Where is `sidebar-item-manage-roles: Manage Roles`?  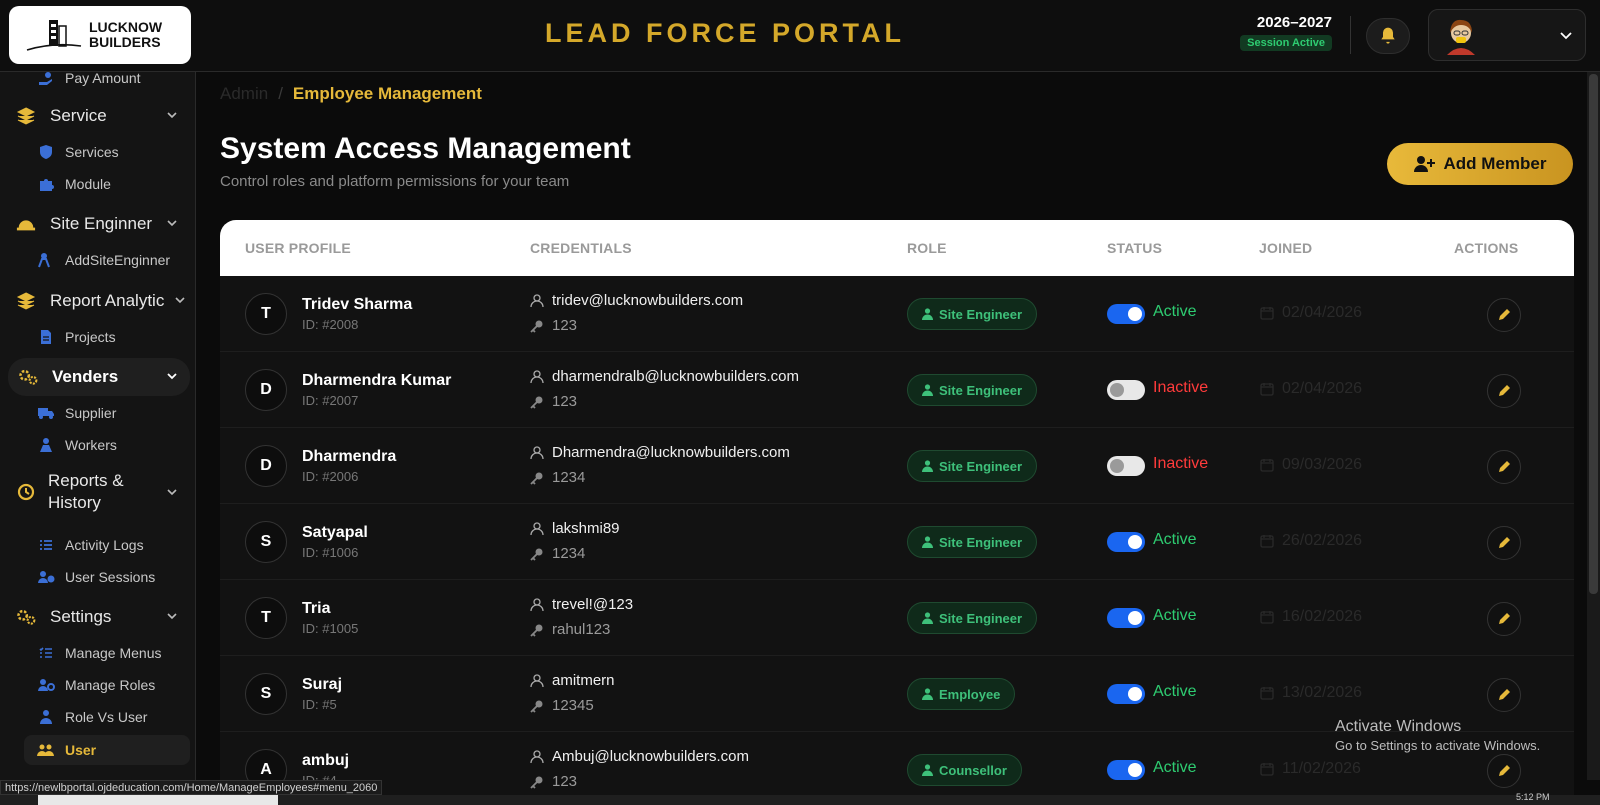
sidebar-item-manage-roles: Manage Roles is located at coordinates (97, 685).